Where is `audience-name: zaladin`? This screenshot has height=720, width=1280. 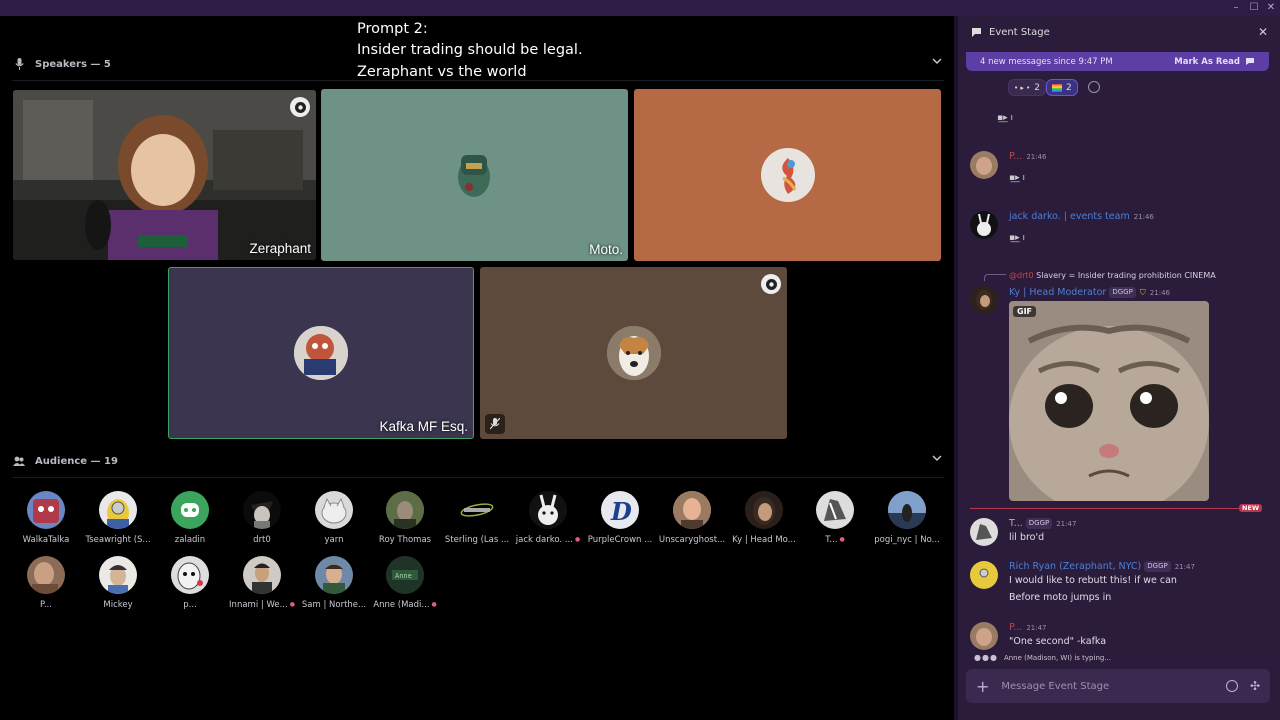
audience-name: zaladin is located at coordinates (190, 540).